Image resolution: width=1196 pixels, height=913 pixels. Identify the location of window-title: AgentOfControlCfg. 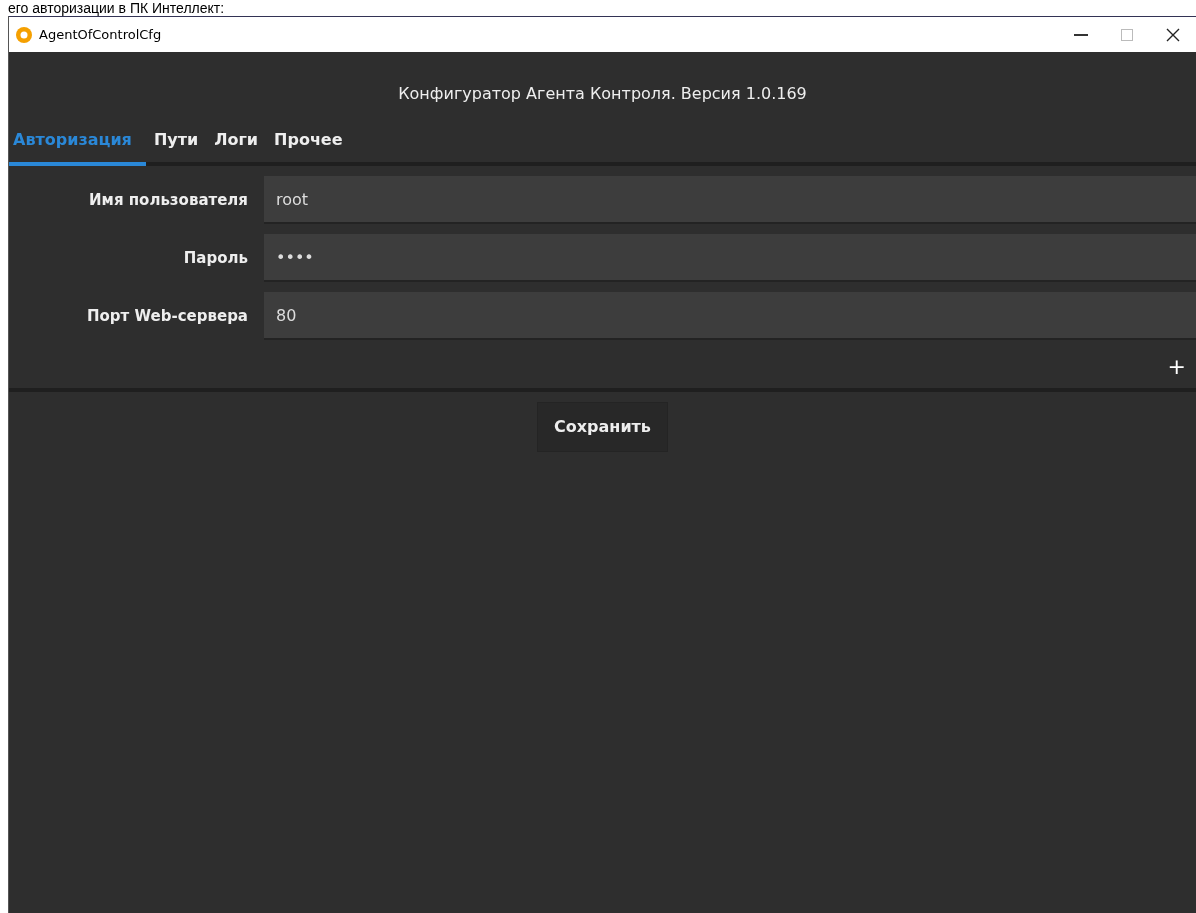
(100, 34).